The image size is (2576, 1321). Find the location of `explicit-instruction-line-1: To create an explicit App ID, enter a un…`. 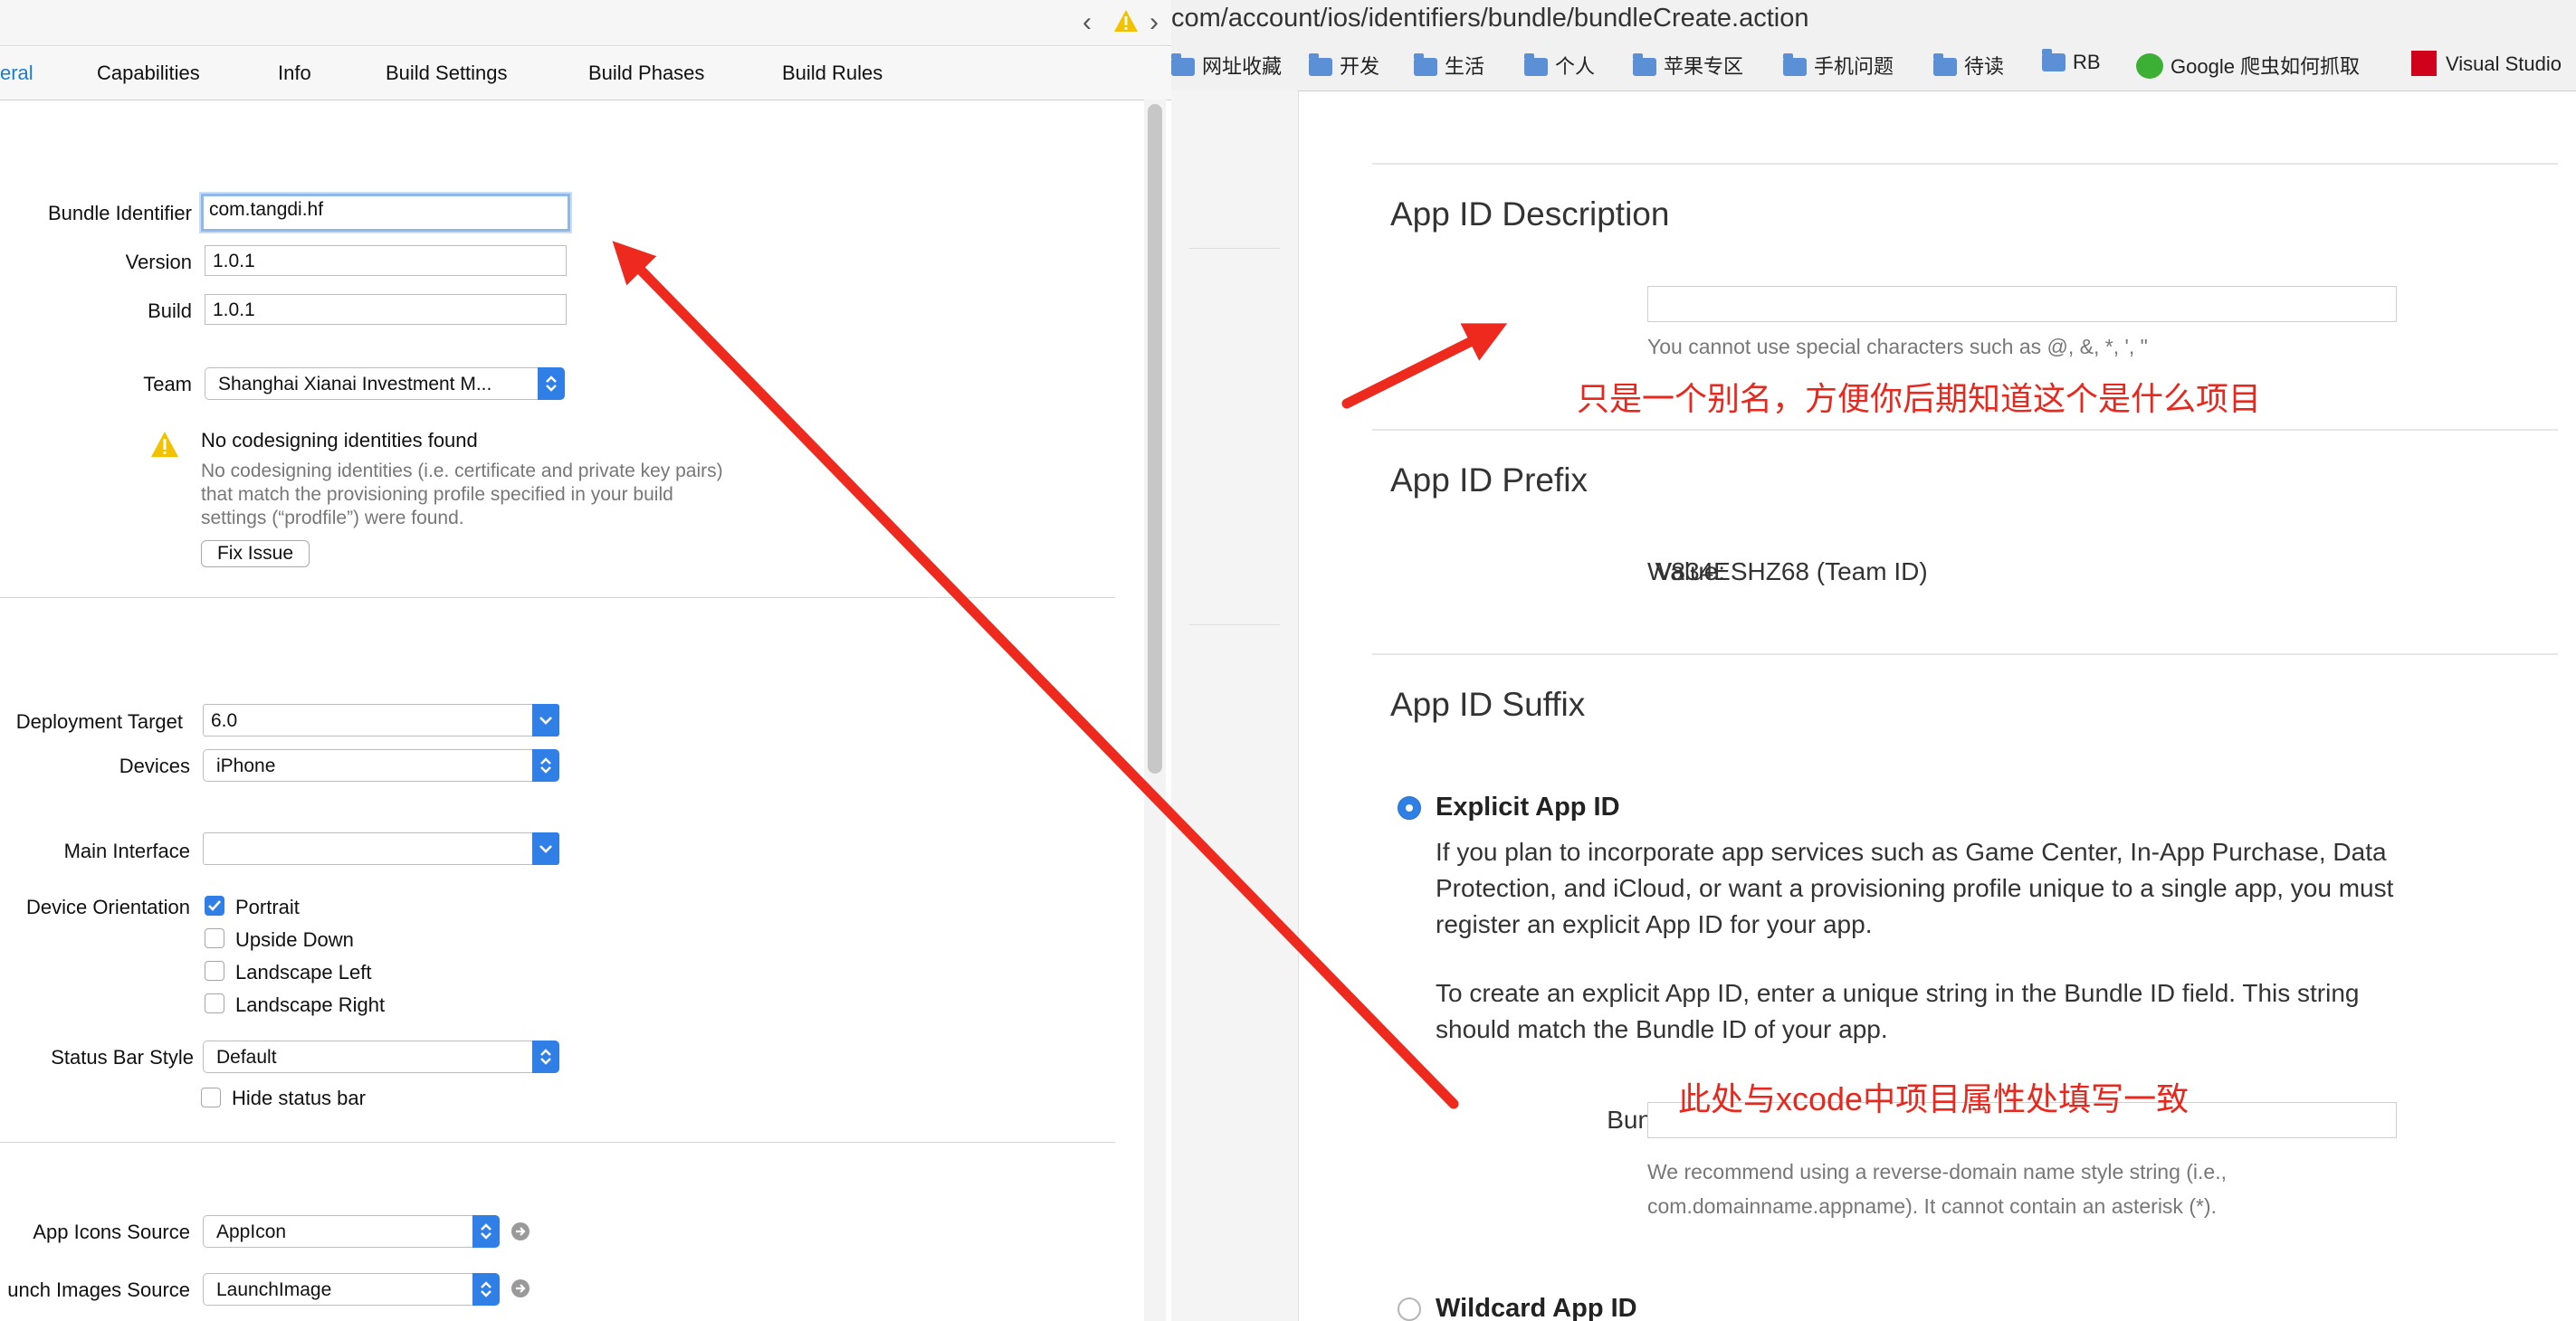

explicit-instruction-line-1: To create an explicit App ID, enter a un… is located at coordinates (1898, 993).